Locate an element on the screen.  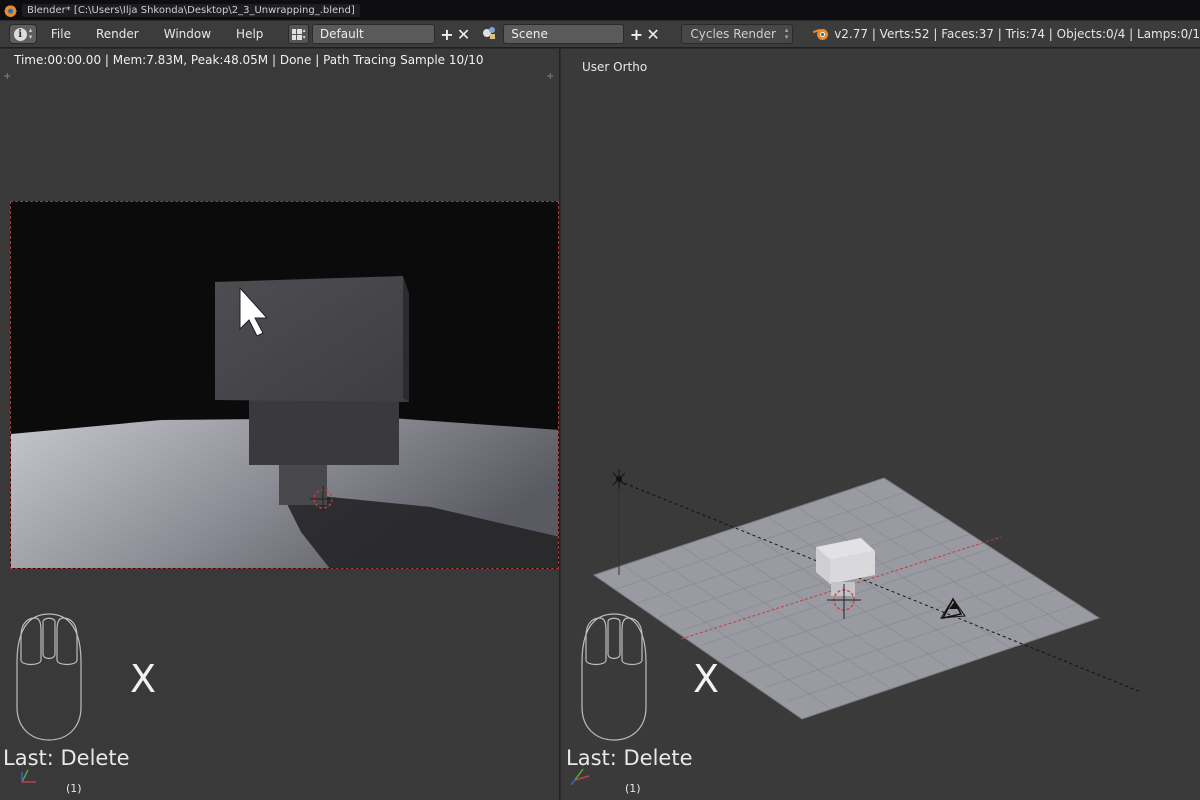
menu-file: File is located at coordinates (67, 34).